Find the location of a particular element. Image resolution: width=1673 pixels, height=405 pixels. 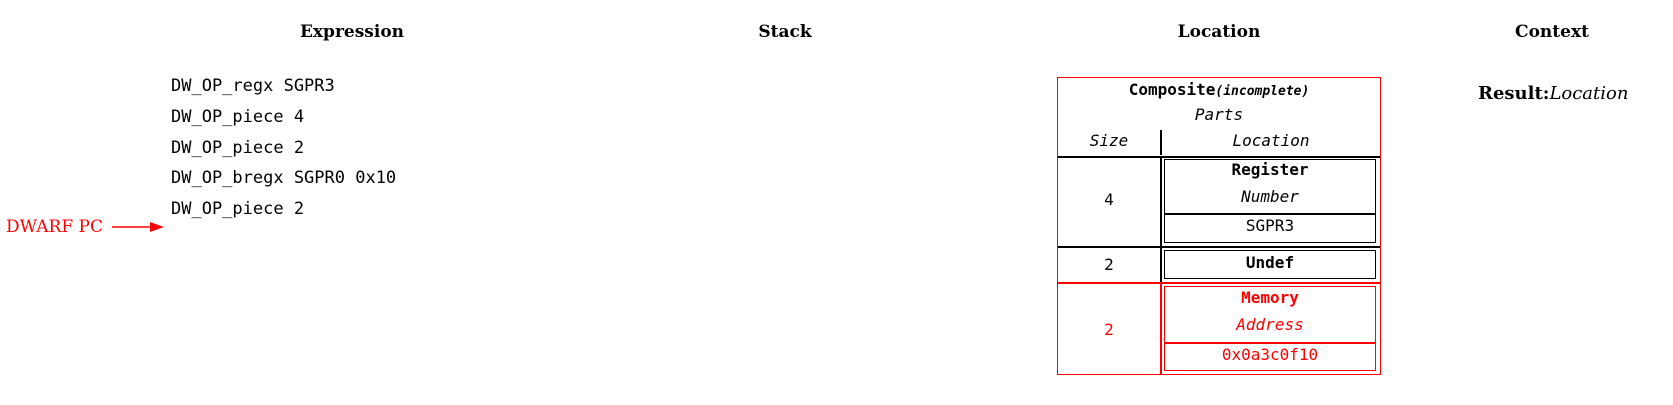

column-location-header: Location is located at coordinates (1271, 140).